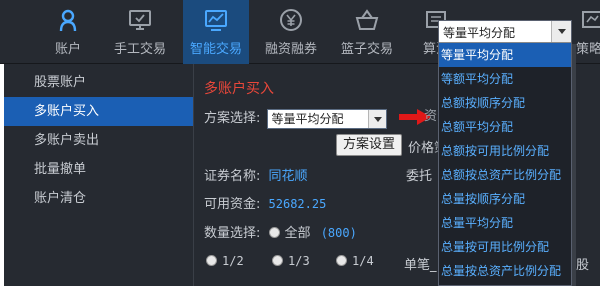  I want to click on sidebar-item-multi-account-buy: 多账户买入, so click(98, 111).